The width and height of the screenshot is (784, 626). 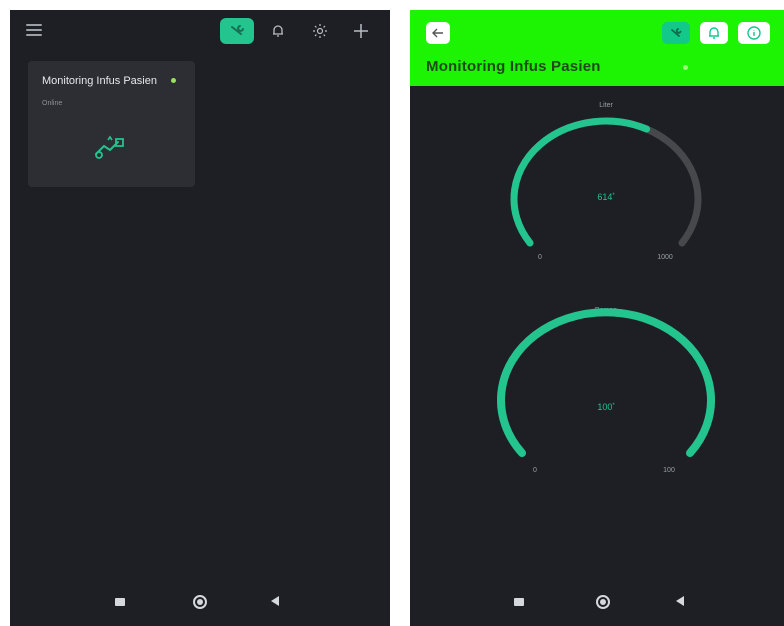 What do you see at coordinates (237, 31) in the screenshot?
I see `wrench-icon` at bounding box center [237, 31].